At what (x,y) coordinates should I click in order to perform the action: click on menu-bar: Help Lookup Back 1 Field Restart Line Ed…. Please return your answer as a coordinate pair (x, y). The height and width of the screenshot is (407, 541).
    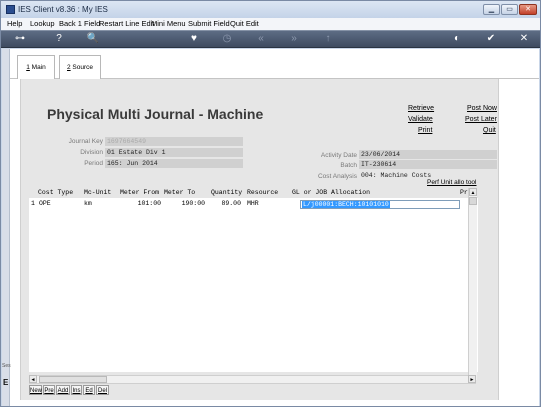
    Looking at the image, I should click on (270, 24).